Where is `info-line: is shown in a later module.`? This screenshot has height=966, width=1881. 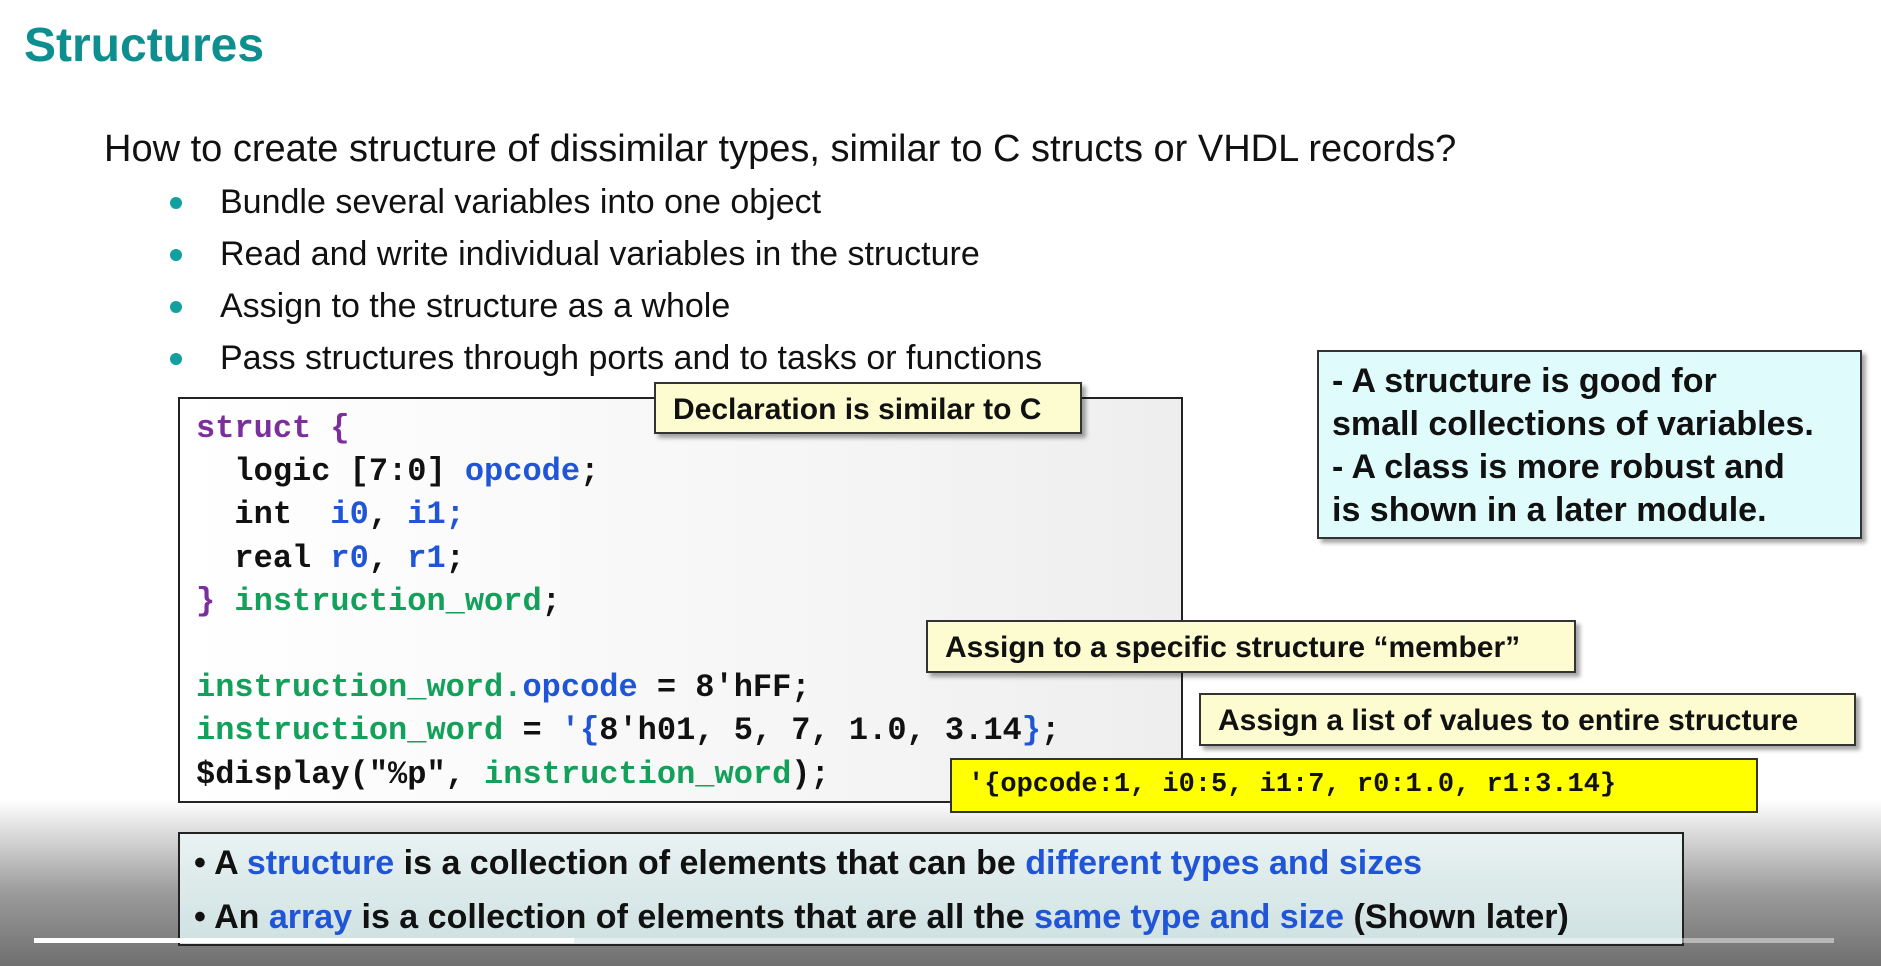
info-line: is shown in a later module. is located at coordinates (1549, 510).